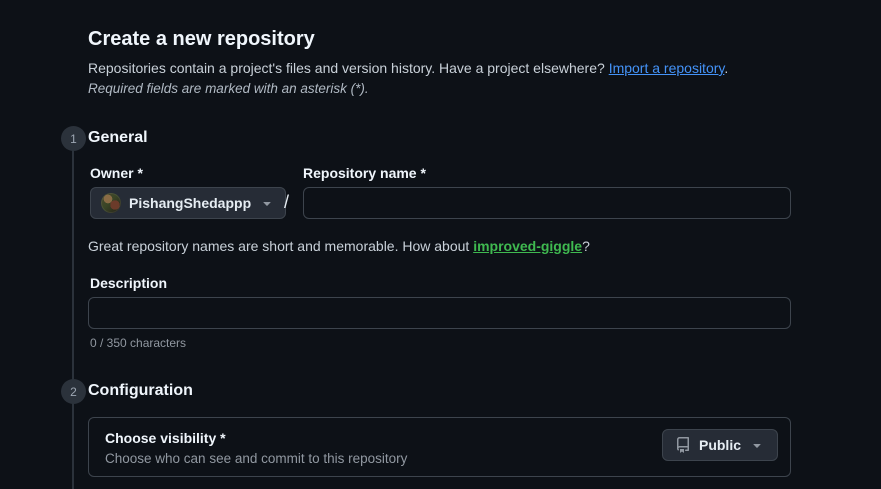  Describe the element at coordinates (201, 39) in the screenshot. I see `page-title: Create a new repository` at that location.